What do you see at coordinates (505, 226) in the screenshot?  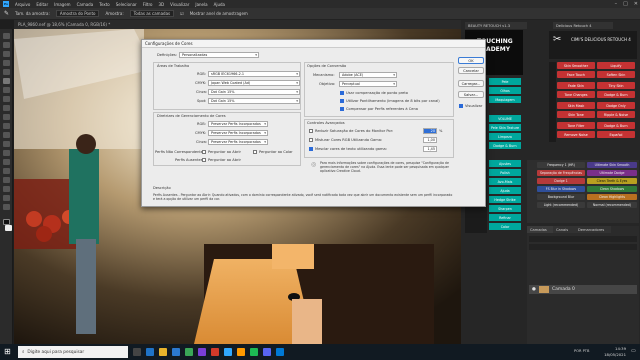 I see `beauty-button-color: Color` at bounding box center [505, 226].